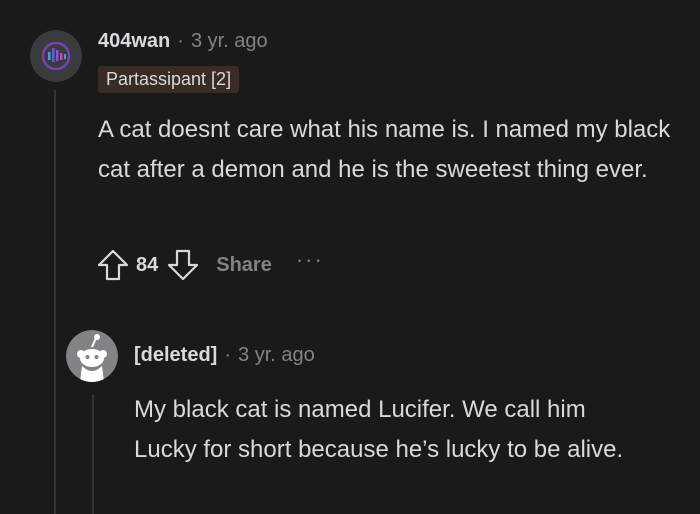 The width and height of the screenshot is (700, 514). I want to click on user-flair: Partassipant [2], so click(169, 79).